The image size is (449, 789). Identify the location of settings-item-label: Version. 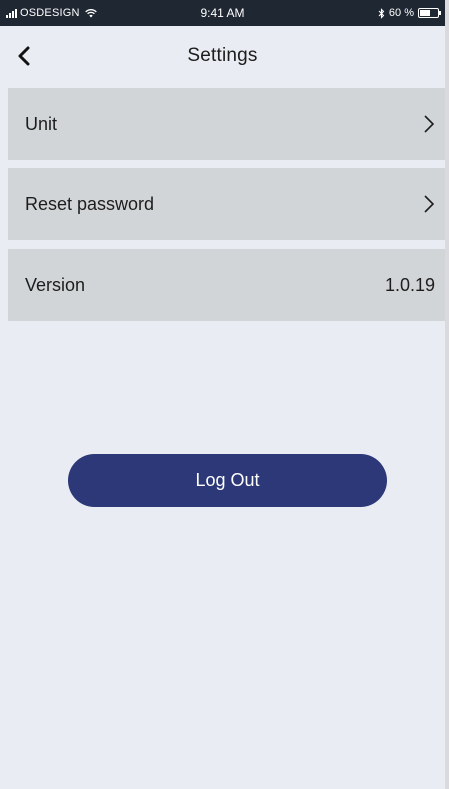
(55, 284).